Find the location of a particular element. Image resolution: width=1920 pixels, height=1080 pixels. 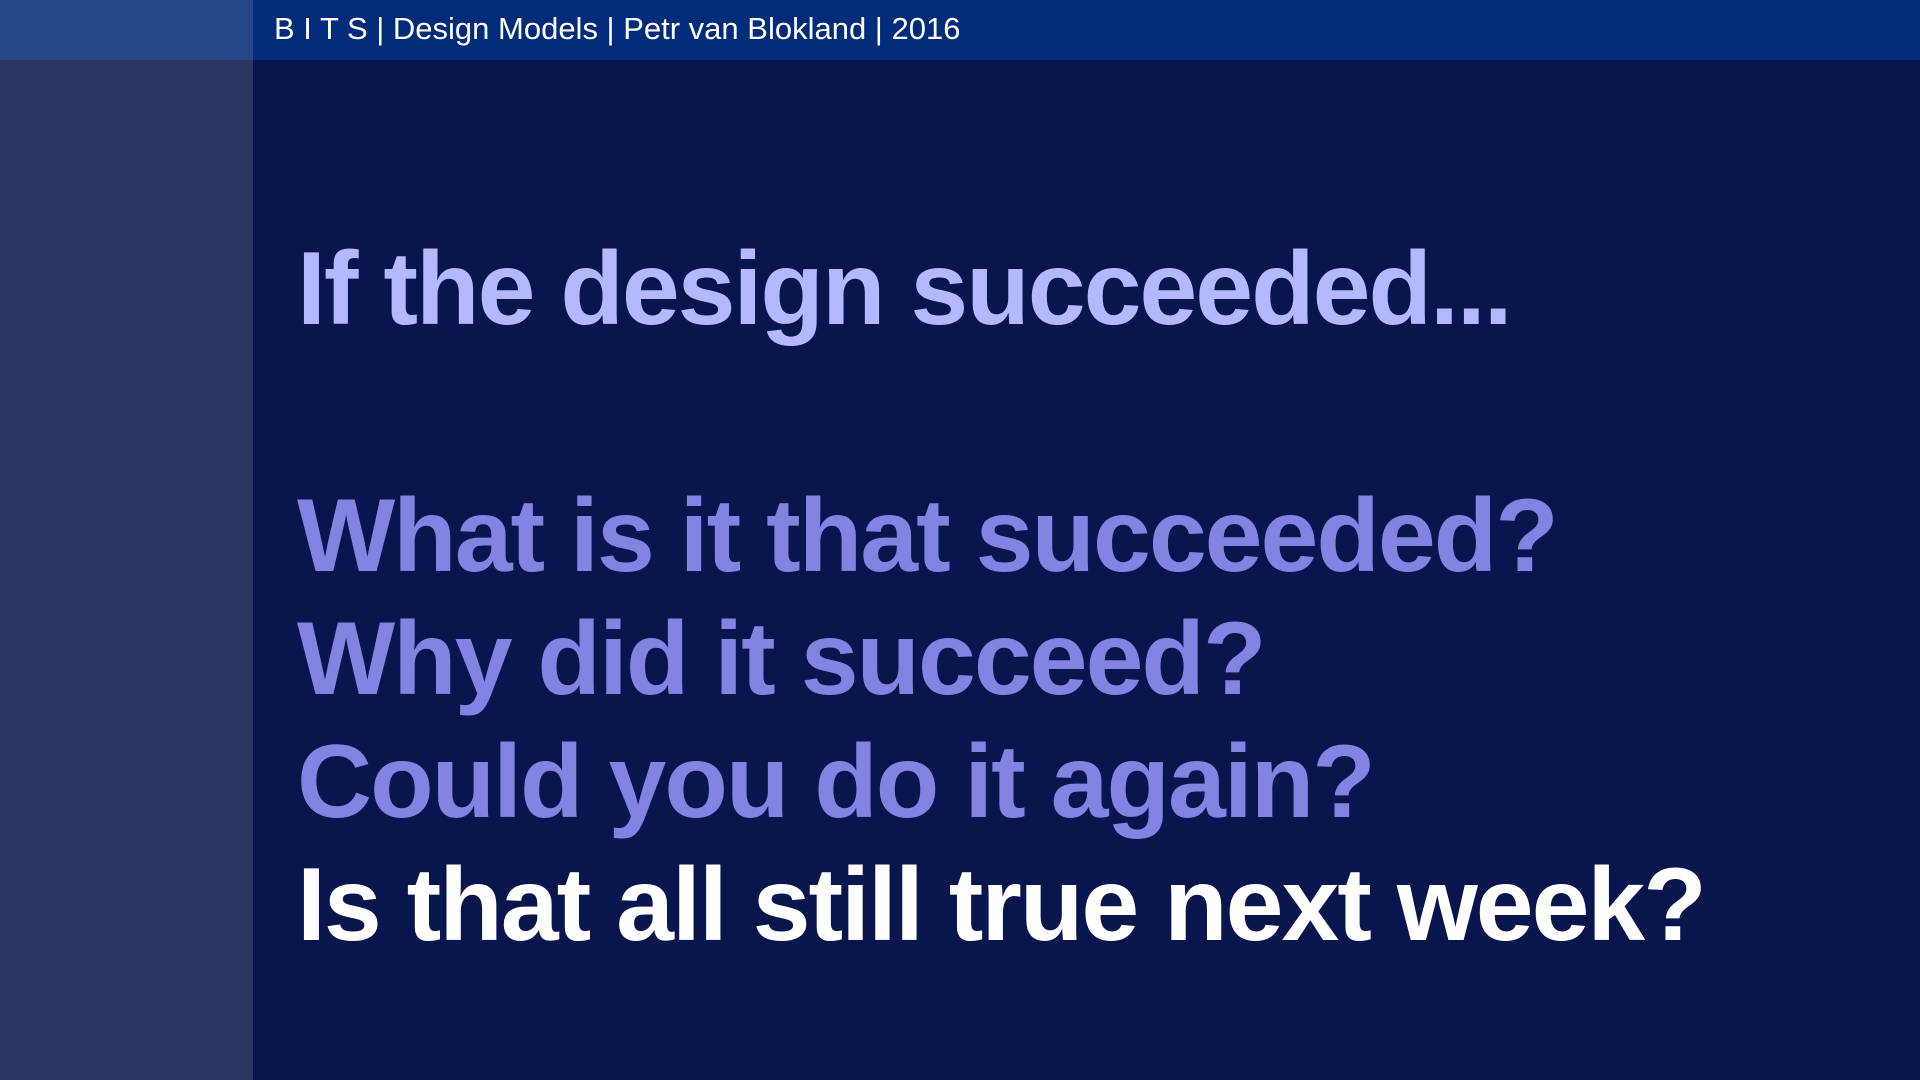

slide-line-3: Why did it succeed? is located at coordinates (781, 659).